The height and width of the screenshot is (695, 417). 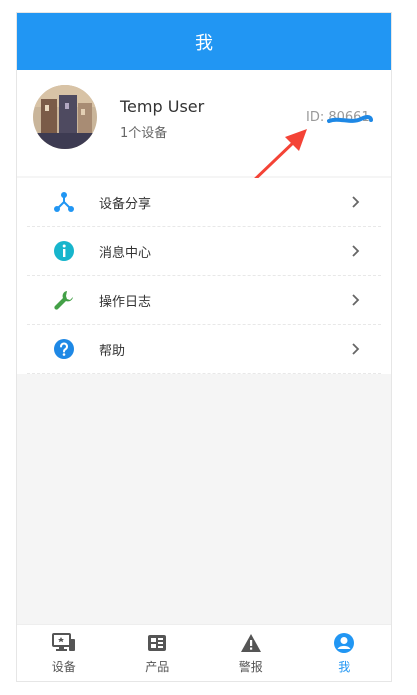 I want to click on menu-item-label: 设备分享, so click(x=125, y=204).